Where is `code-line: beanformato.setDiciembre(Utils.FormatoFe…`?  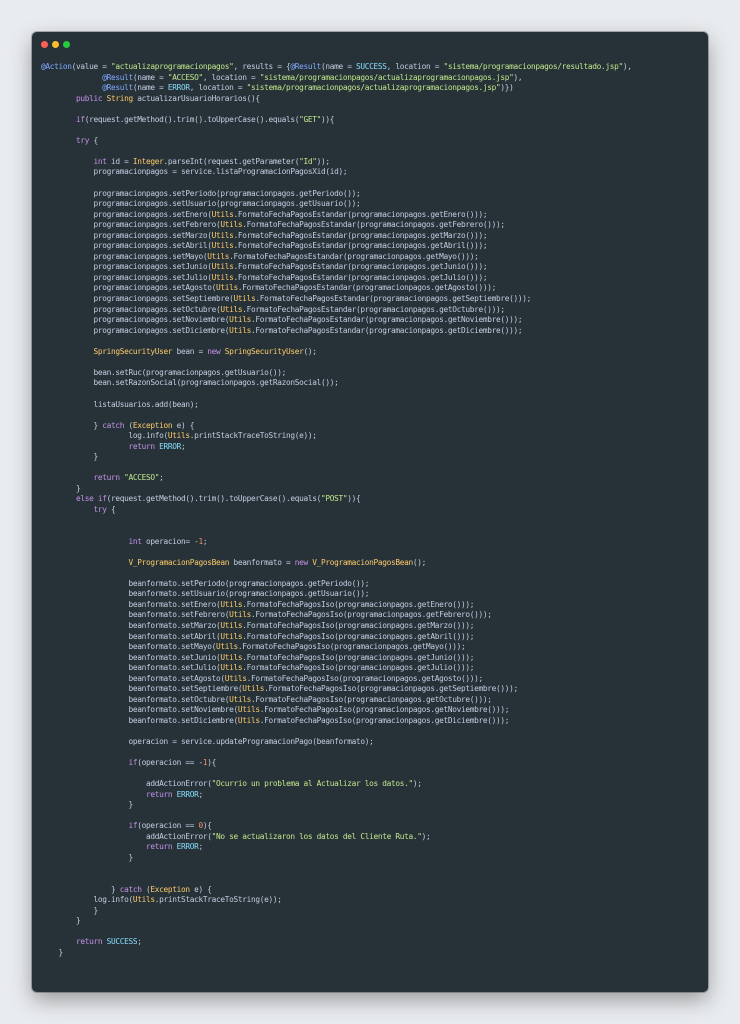
code-line: beanformato.setDiciembre(Utils.FormatoFe… is located at coordinates (319, 720).